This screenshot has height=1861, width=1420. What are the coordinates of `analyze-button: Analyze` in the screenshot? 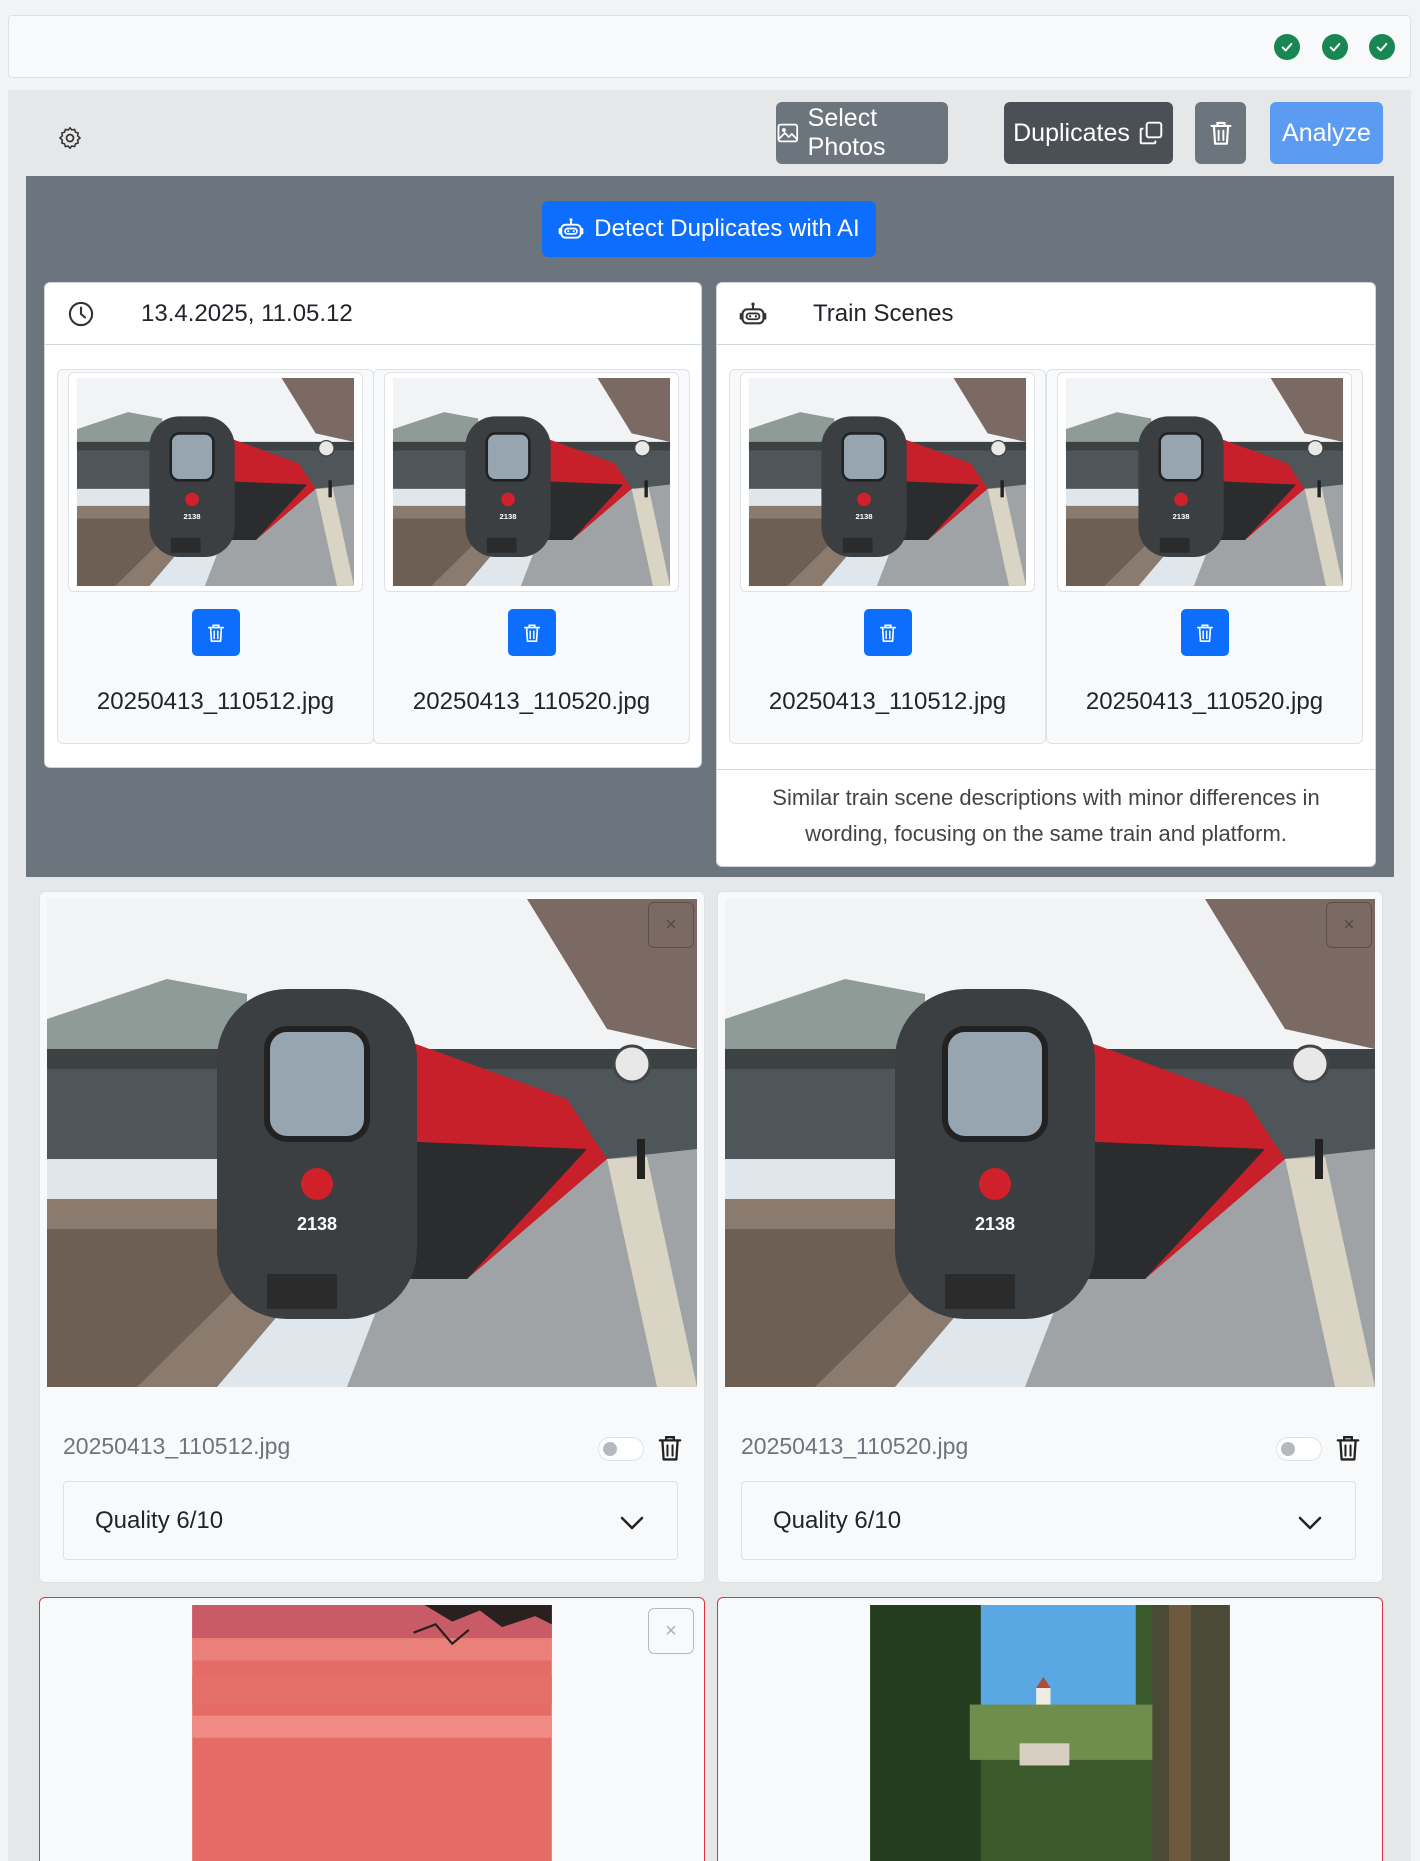 It's located at (1326, 133).